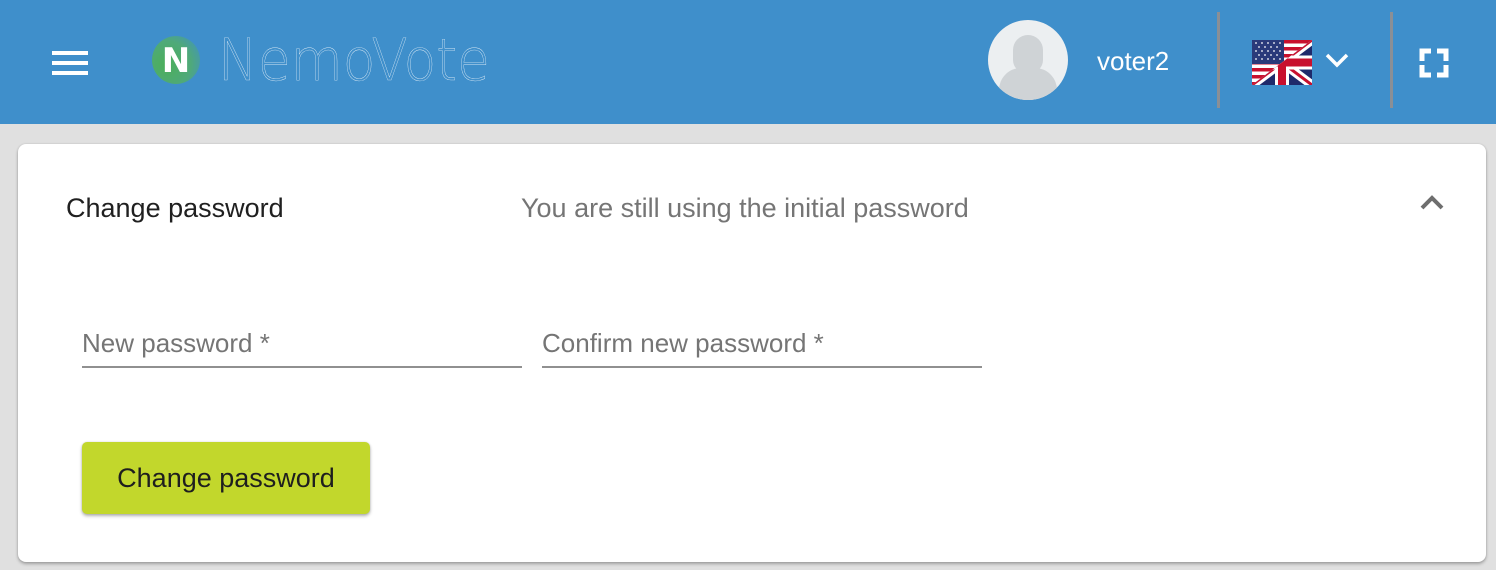  I want to click on app-name: NemoVote, so click(354, 60).